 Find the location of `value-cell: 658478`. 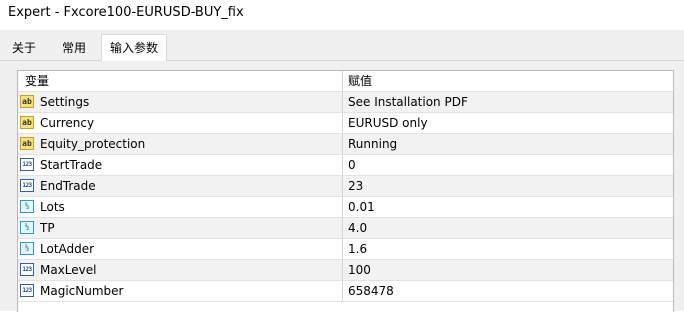

value-cell: 658478 is located at coordinates (371, 291).